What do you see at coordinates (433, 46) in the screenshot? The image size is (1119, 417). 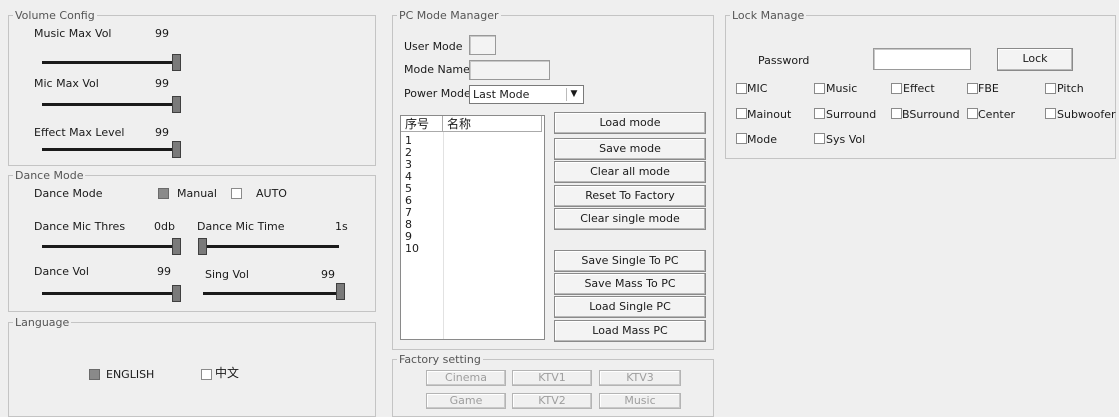 I see `user-mode-label: User Mode` at bounding box center [433, 46].